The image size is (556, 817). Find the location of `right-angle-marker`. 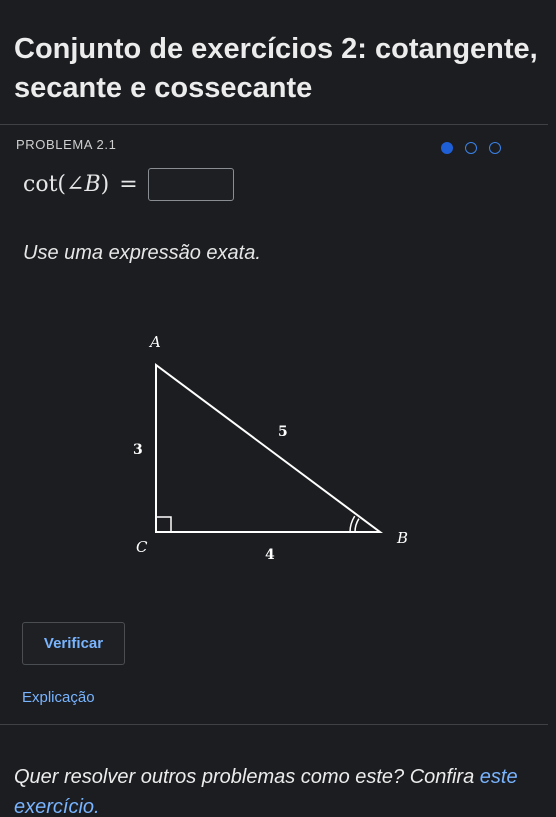

right-angle-marker is located at coordinates (163, 524).